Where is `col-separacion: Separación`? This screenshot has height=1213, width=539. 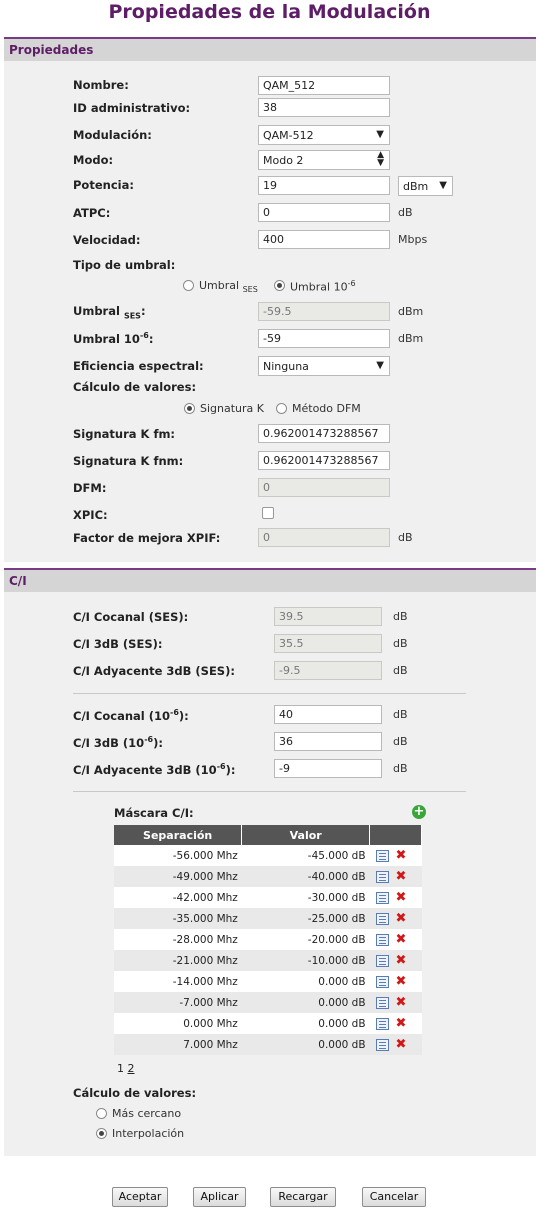 col-separacion: Separación is located at coordinates (178, 835).